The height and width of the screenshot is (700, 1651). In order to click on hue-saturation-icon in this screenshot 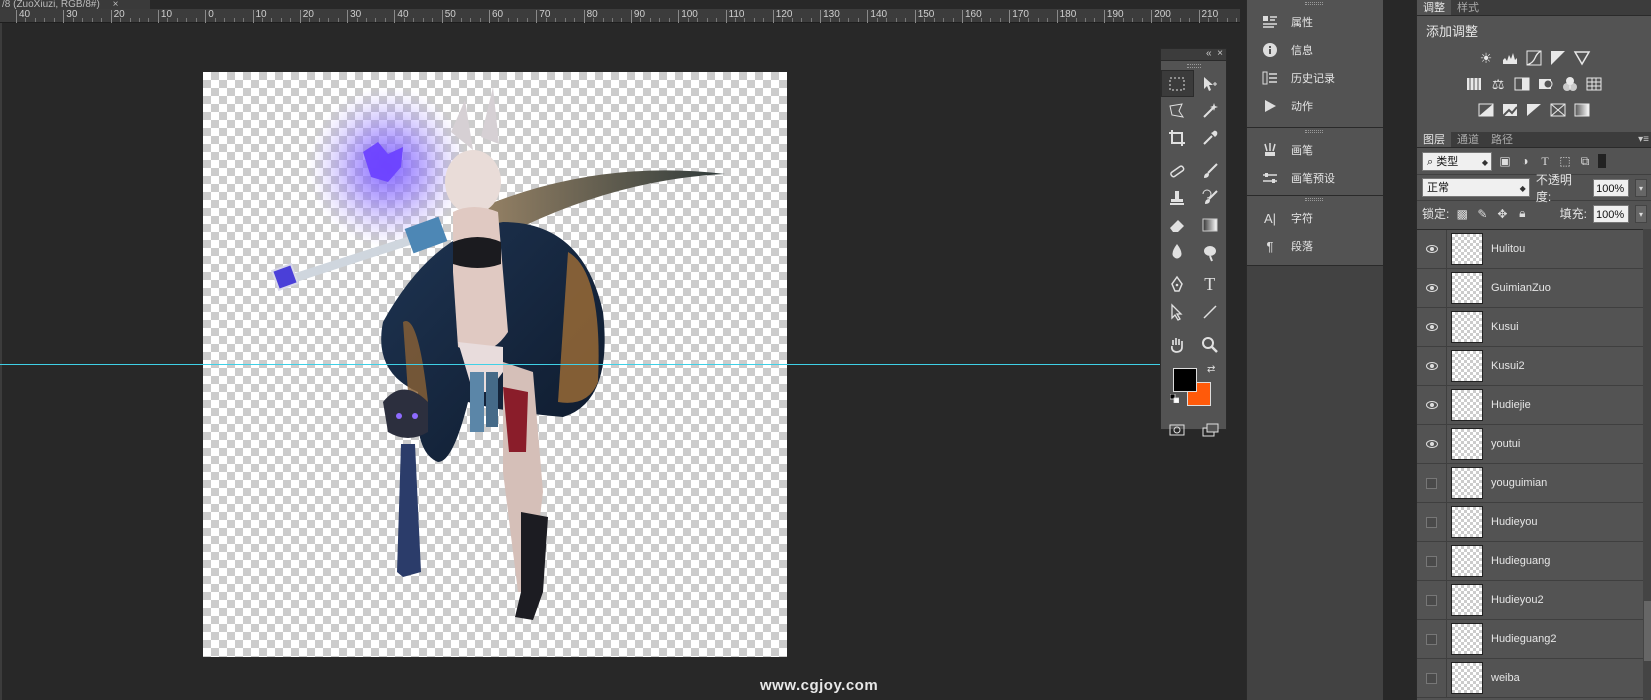, I will do `click(1474, 84)`.